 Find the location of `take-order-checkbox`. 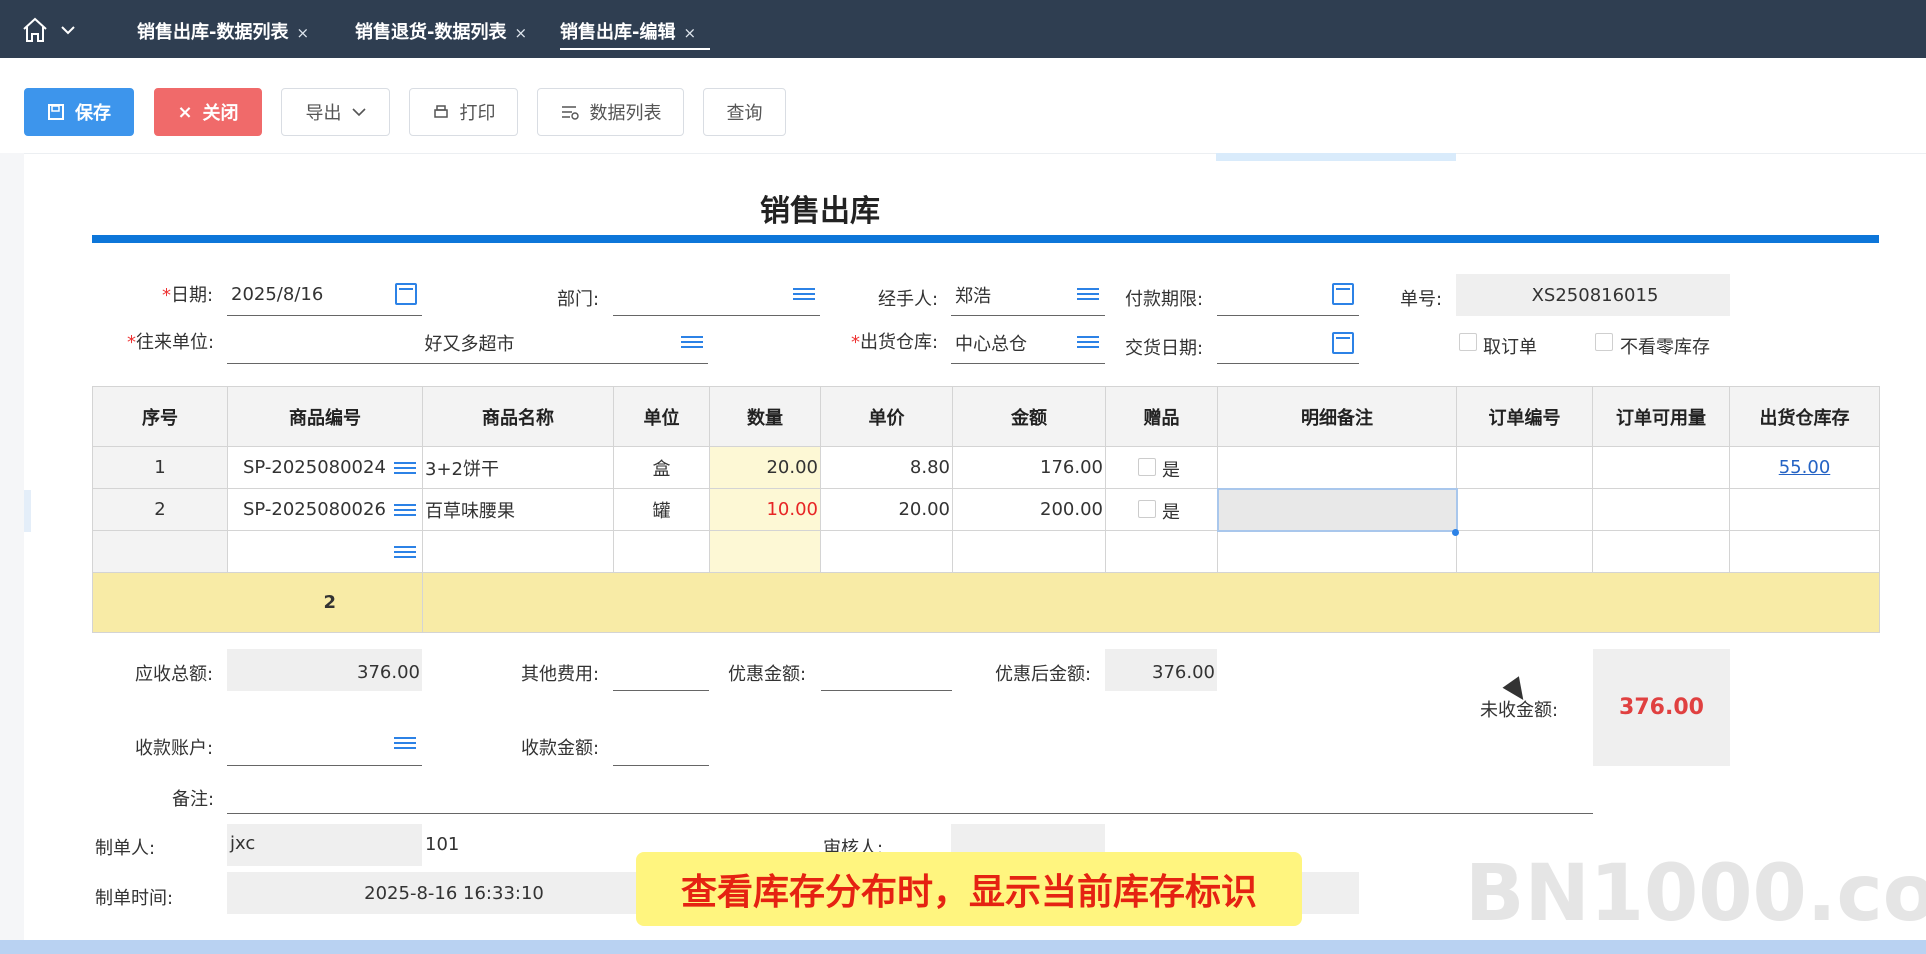

take-order-checkbox is located at coordinates (1468, 342).